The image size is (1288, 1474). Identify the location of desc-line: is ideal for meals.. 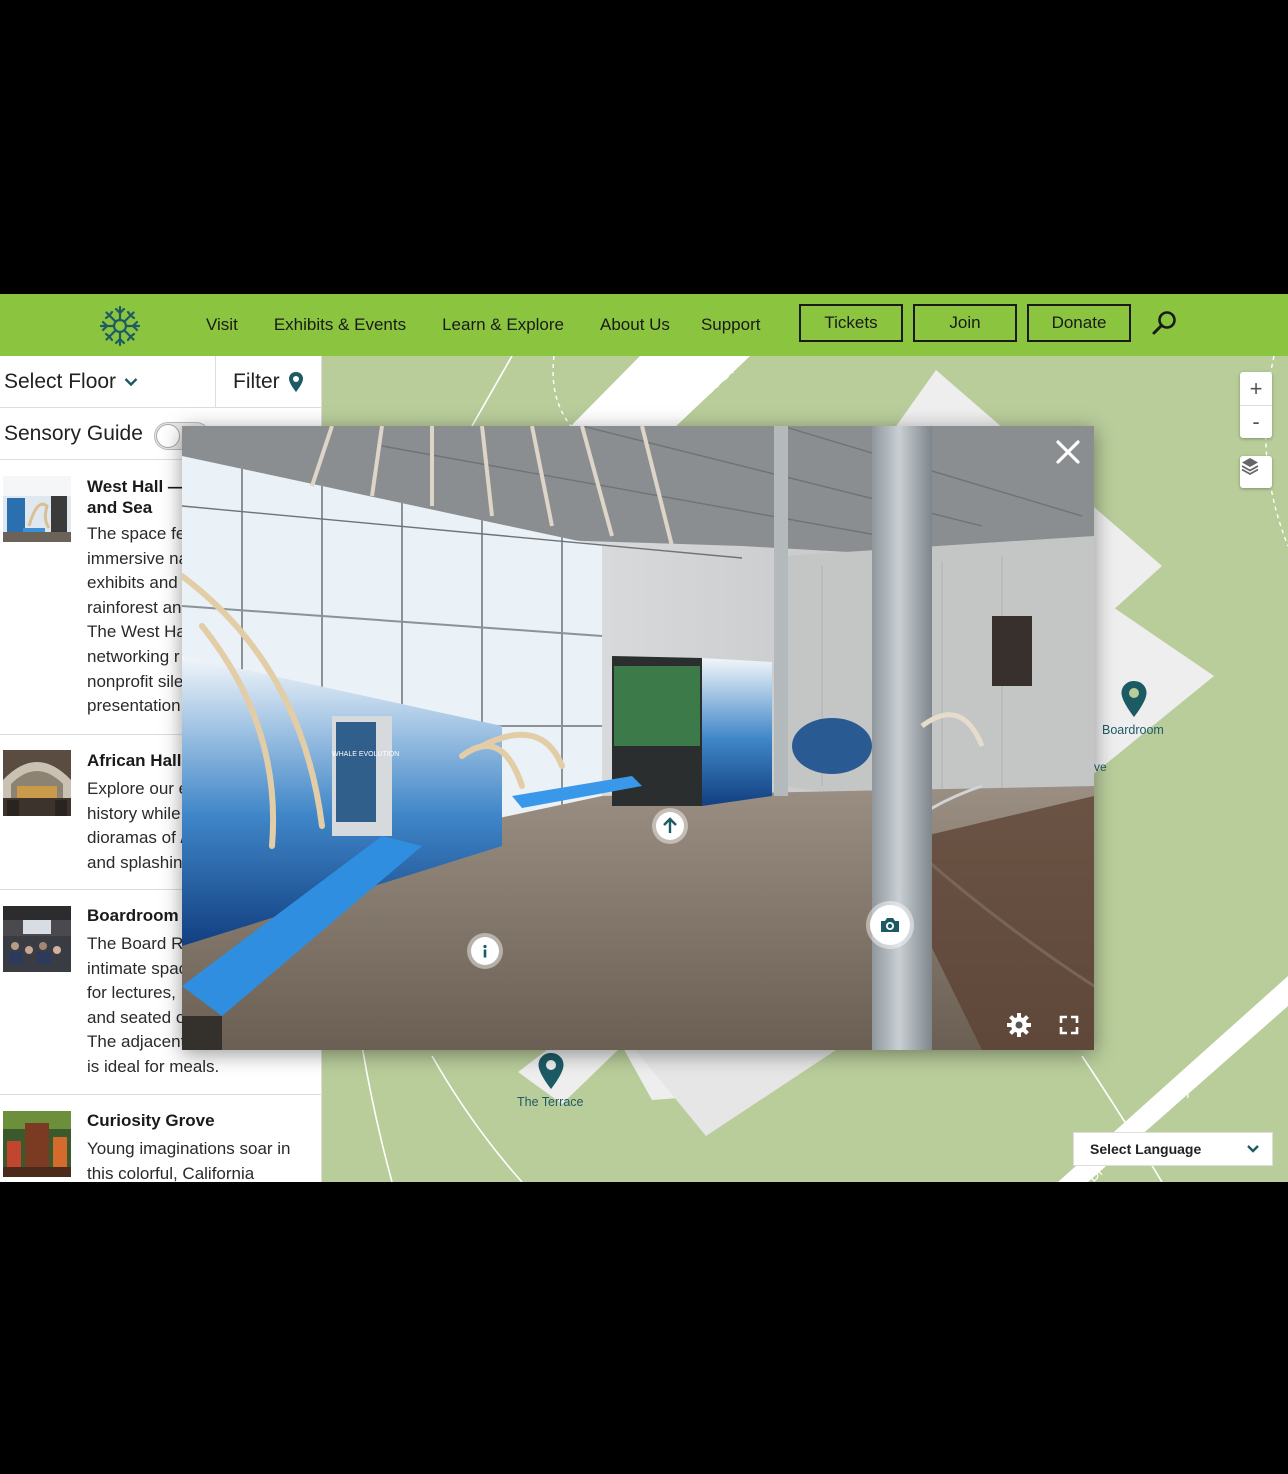
(153, 1066).